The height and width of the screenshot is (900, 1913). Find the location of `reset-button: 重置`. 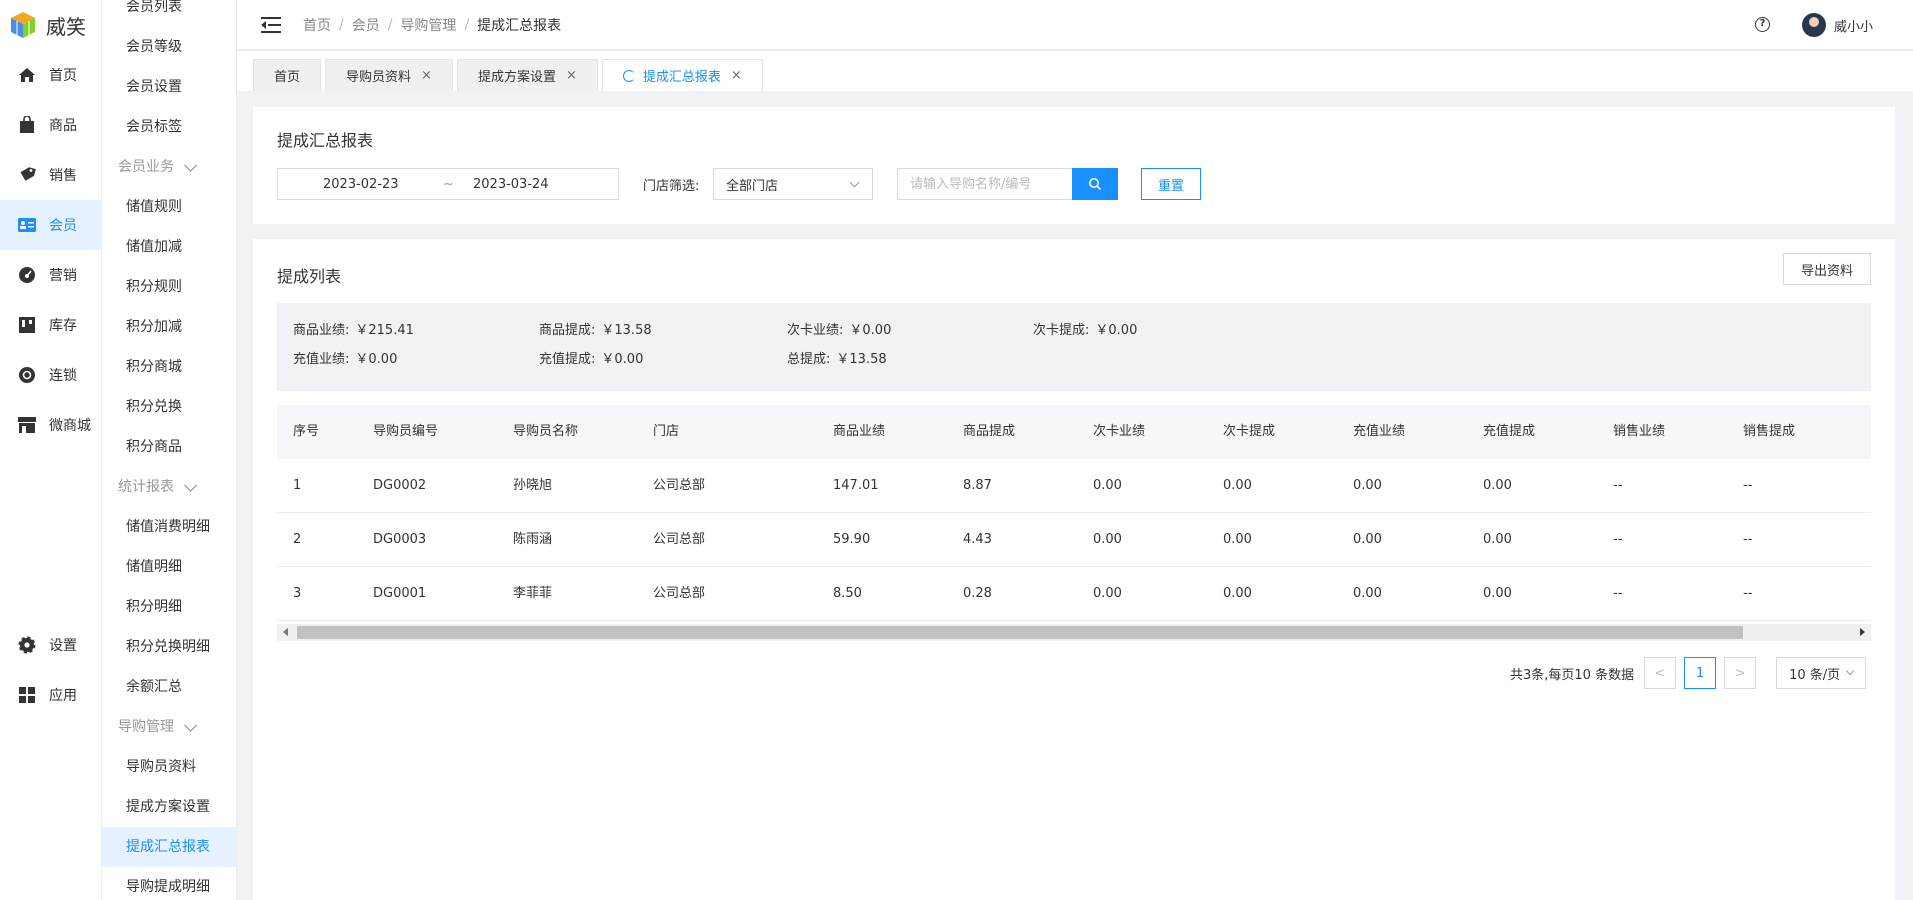

reset-button: 重置 is located at coordinates (1171, 184).